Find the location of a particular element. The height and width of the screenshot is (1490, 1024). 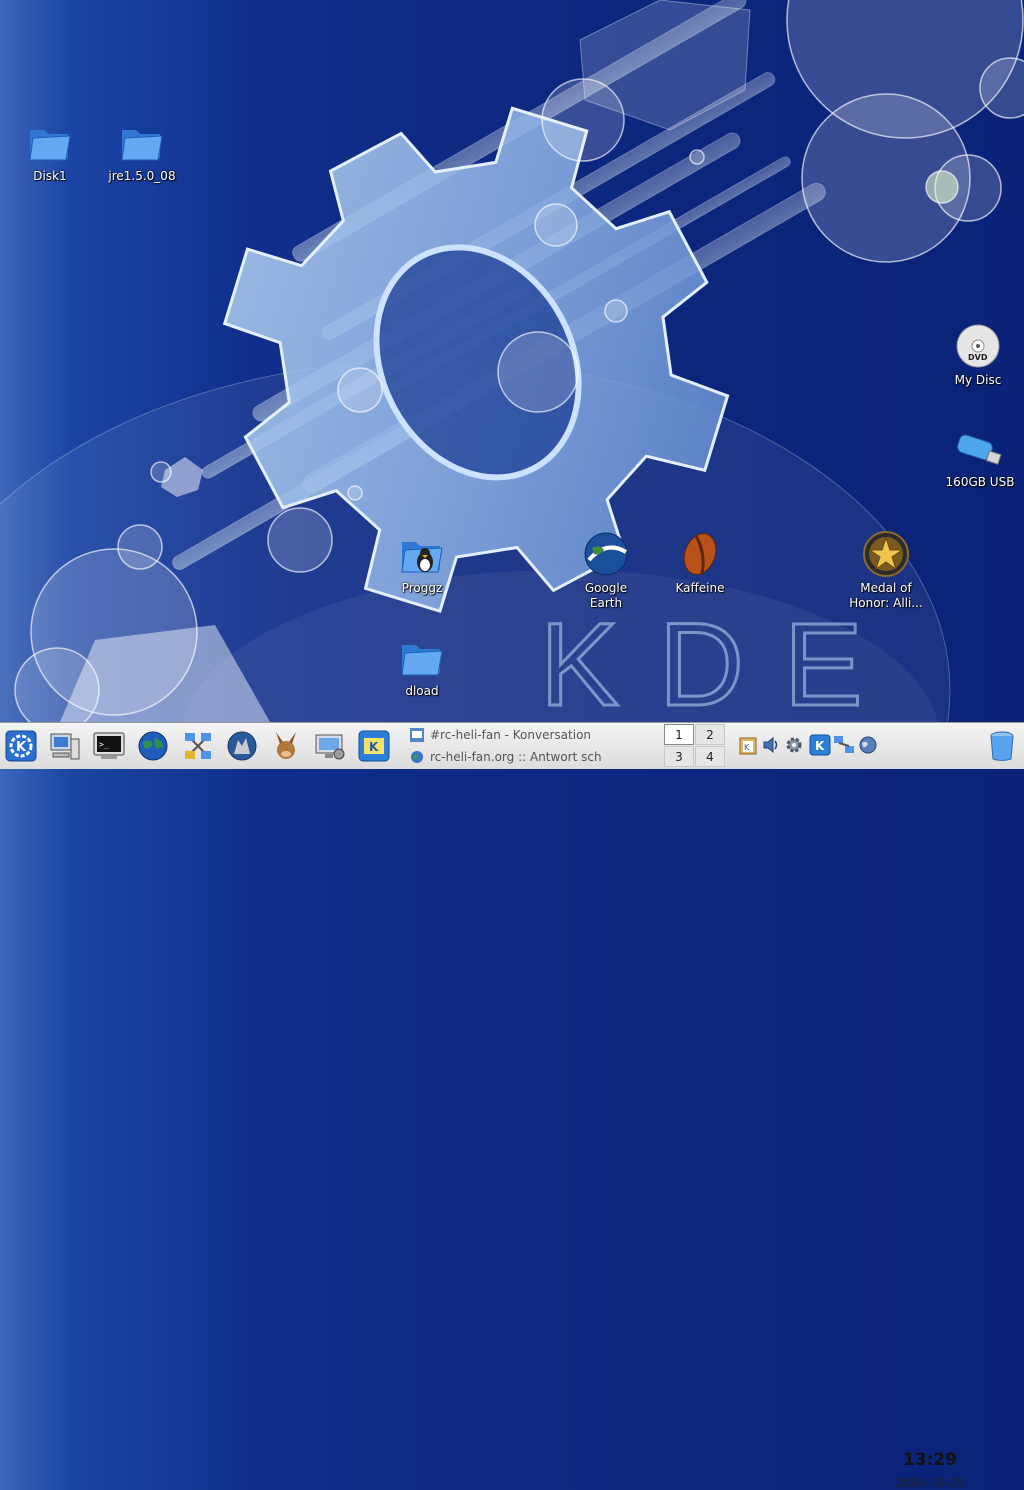

clipboard-icon: K is located at coordinates (748, 746).